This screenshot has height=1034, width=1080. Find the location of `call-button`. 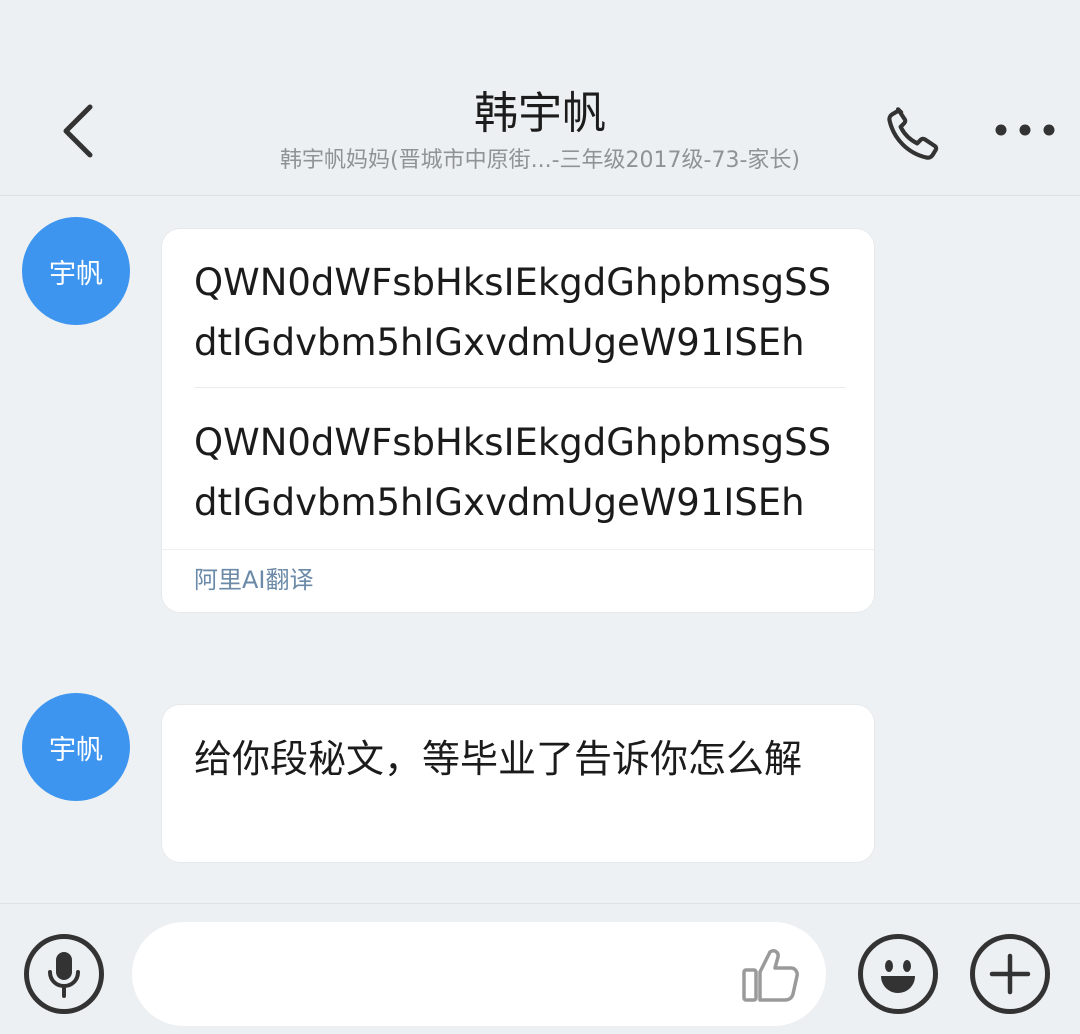

call-button is located at coordinates (912, 132).